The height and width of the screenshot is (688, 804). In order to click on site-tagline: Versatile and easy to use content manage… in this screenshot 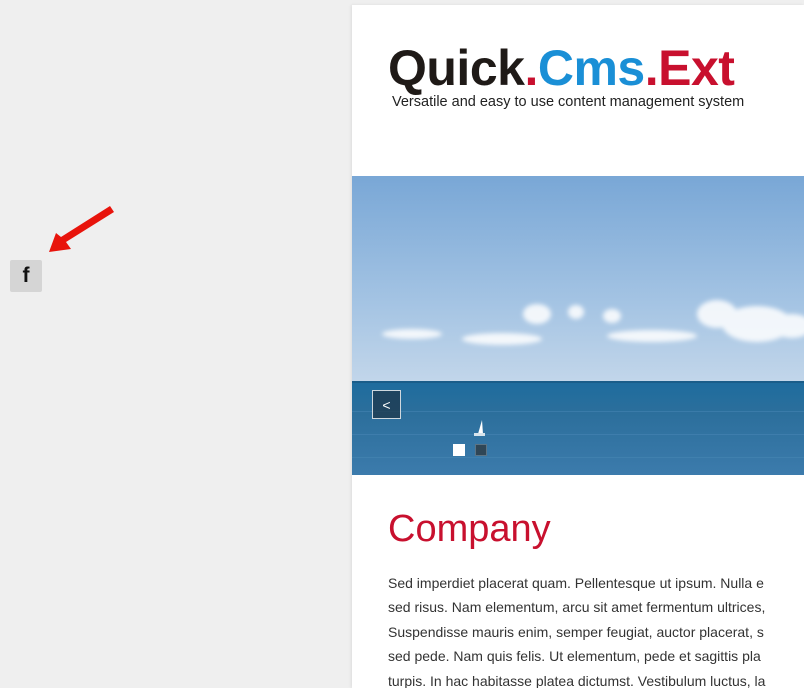, I will do `click(568, 102)`.